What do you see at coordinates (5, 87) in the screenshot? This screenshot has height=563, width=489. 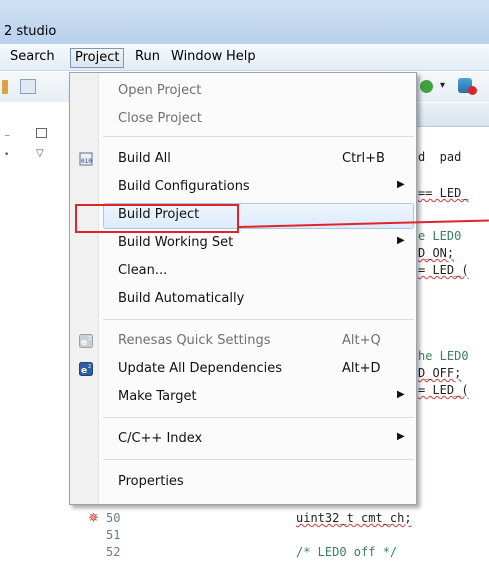 I see `toolbar-build-icon` at bounding box center [5, 87].